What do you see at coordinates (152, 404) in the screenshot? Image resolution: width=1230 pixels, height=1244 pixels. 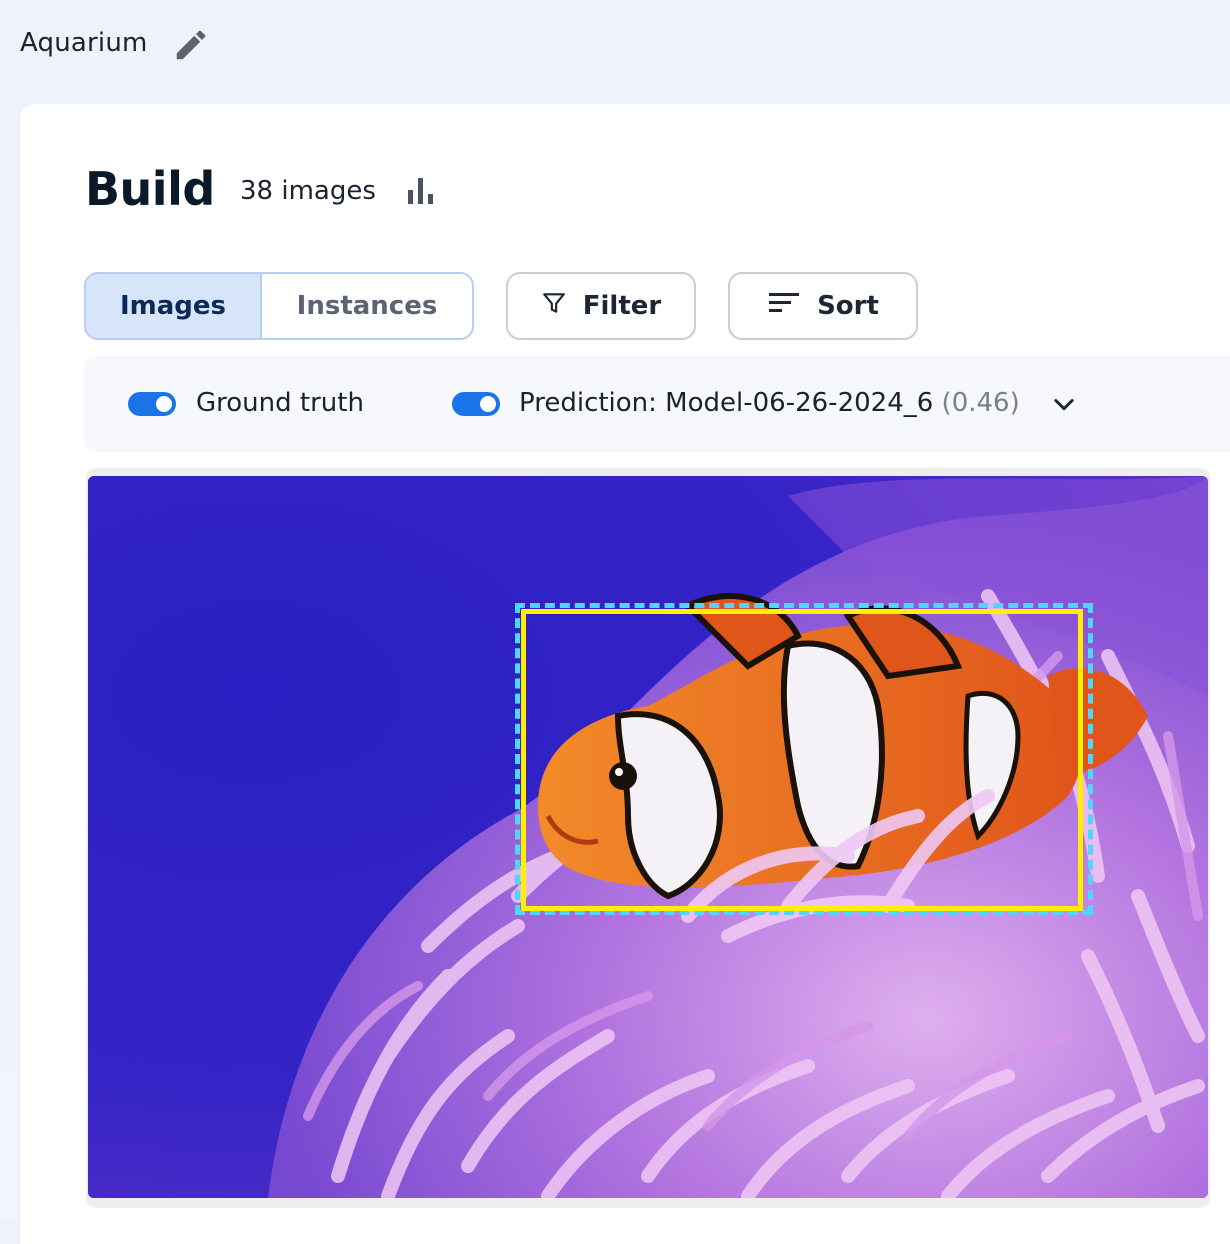 I see `ground-truth-toggle` at bounding box center [152, 404].